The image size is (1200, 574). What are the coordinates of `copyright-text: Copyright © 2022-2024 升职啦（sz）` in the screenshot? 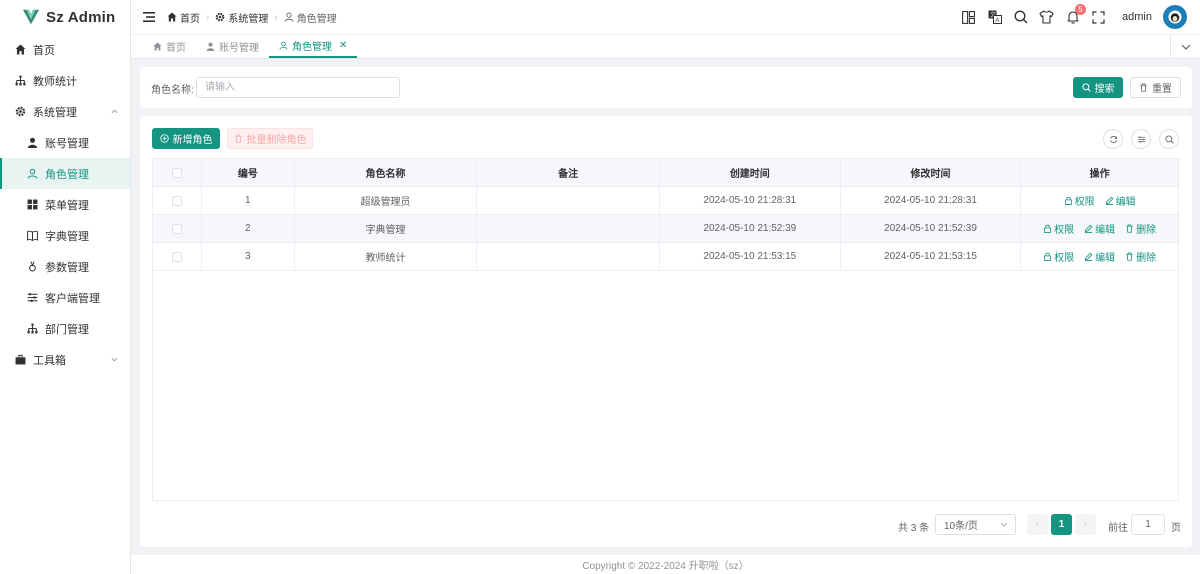 It's located at (665, 566).